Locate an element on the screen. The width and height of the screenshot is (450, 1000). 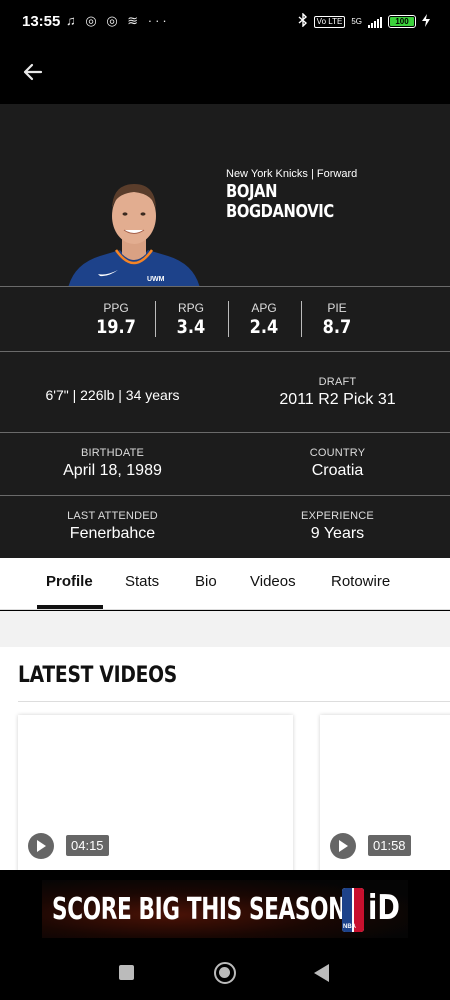
volte-icon: Vo LTE is located at coordinates (329, 21).